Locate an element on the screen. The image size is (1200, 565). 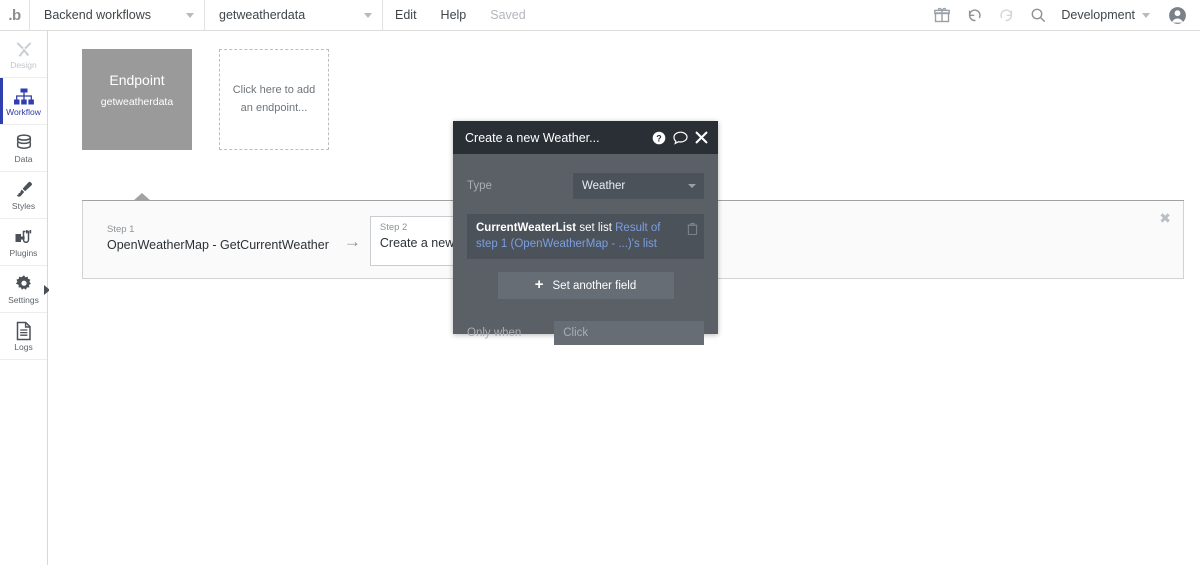
field-name: CurrentWeaterList is located at coordinates (526, 228).